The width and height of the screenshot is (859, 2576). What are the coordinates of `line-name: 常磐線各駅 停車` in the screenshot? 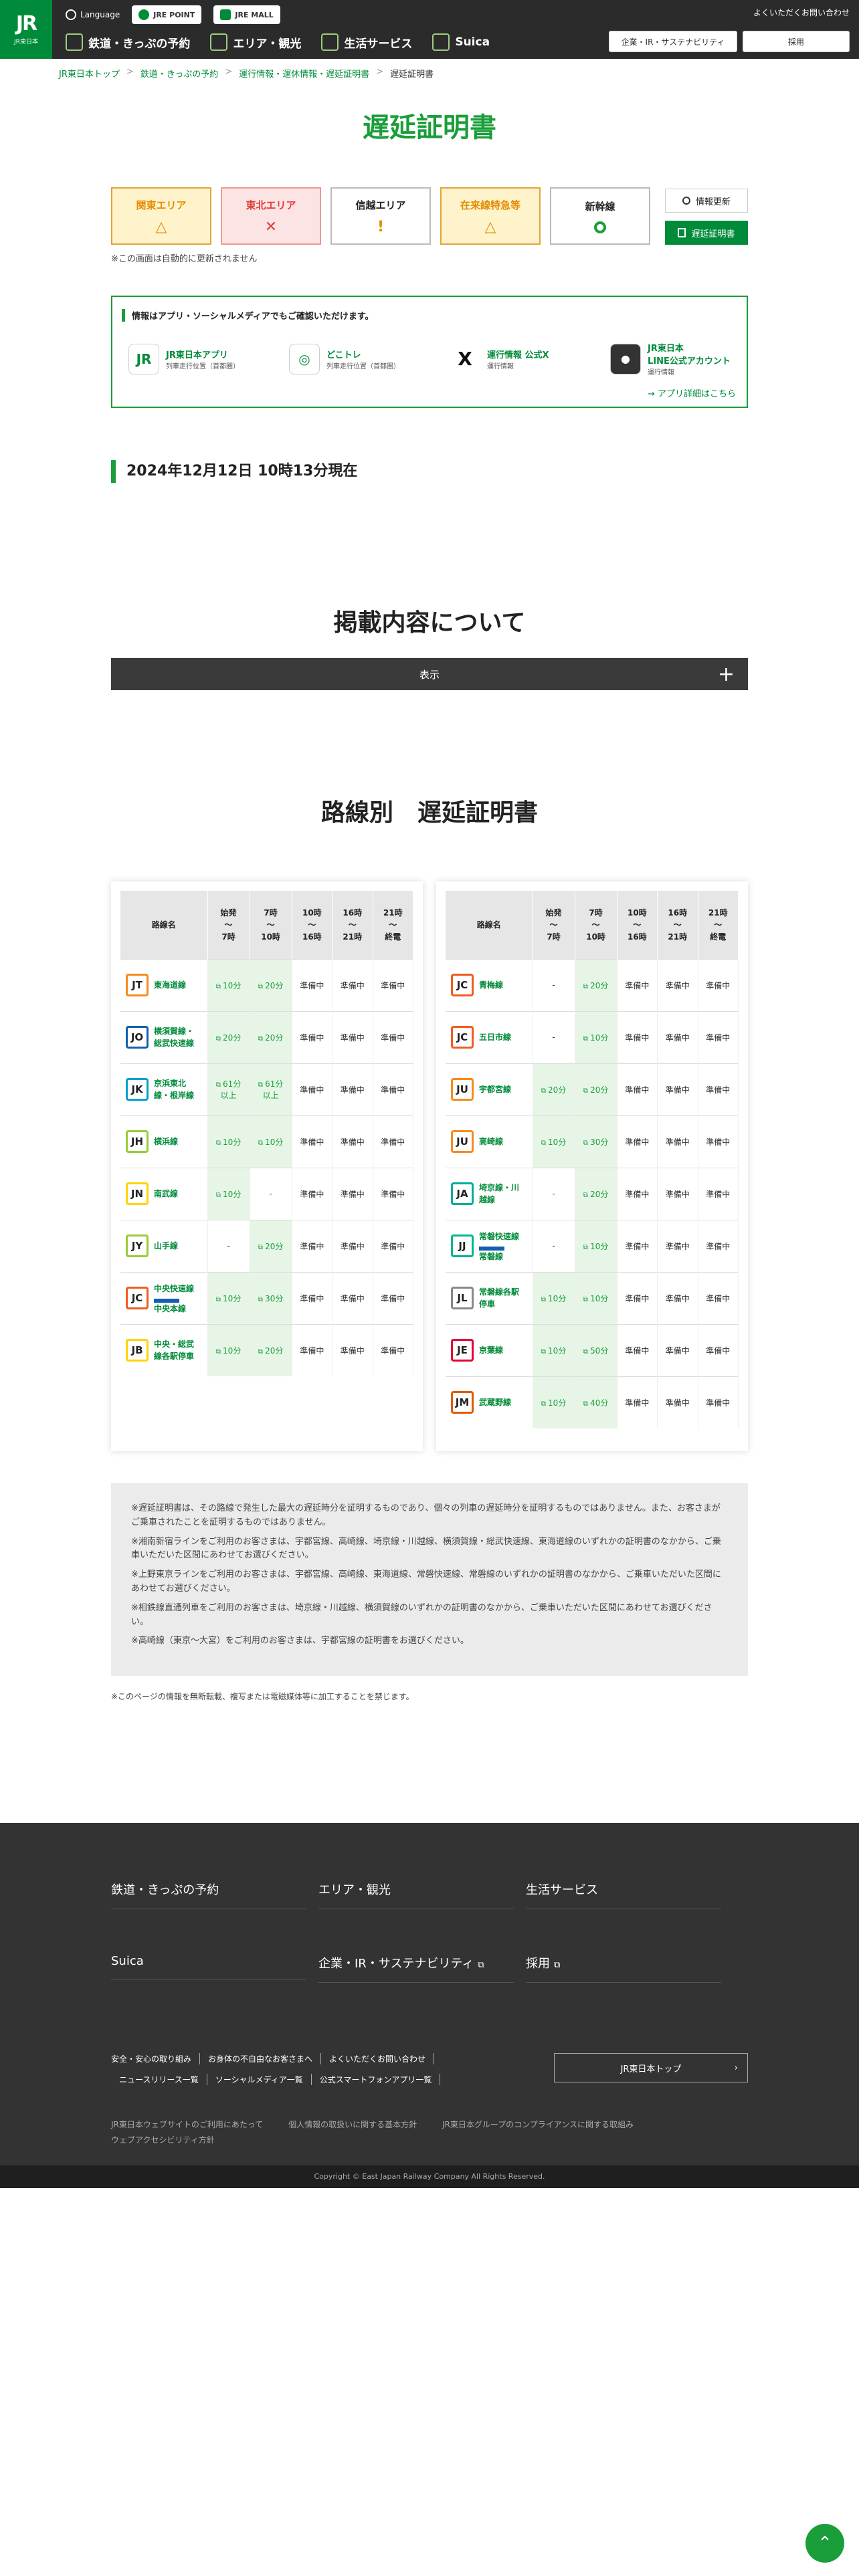 It's located at (499, 1298).